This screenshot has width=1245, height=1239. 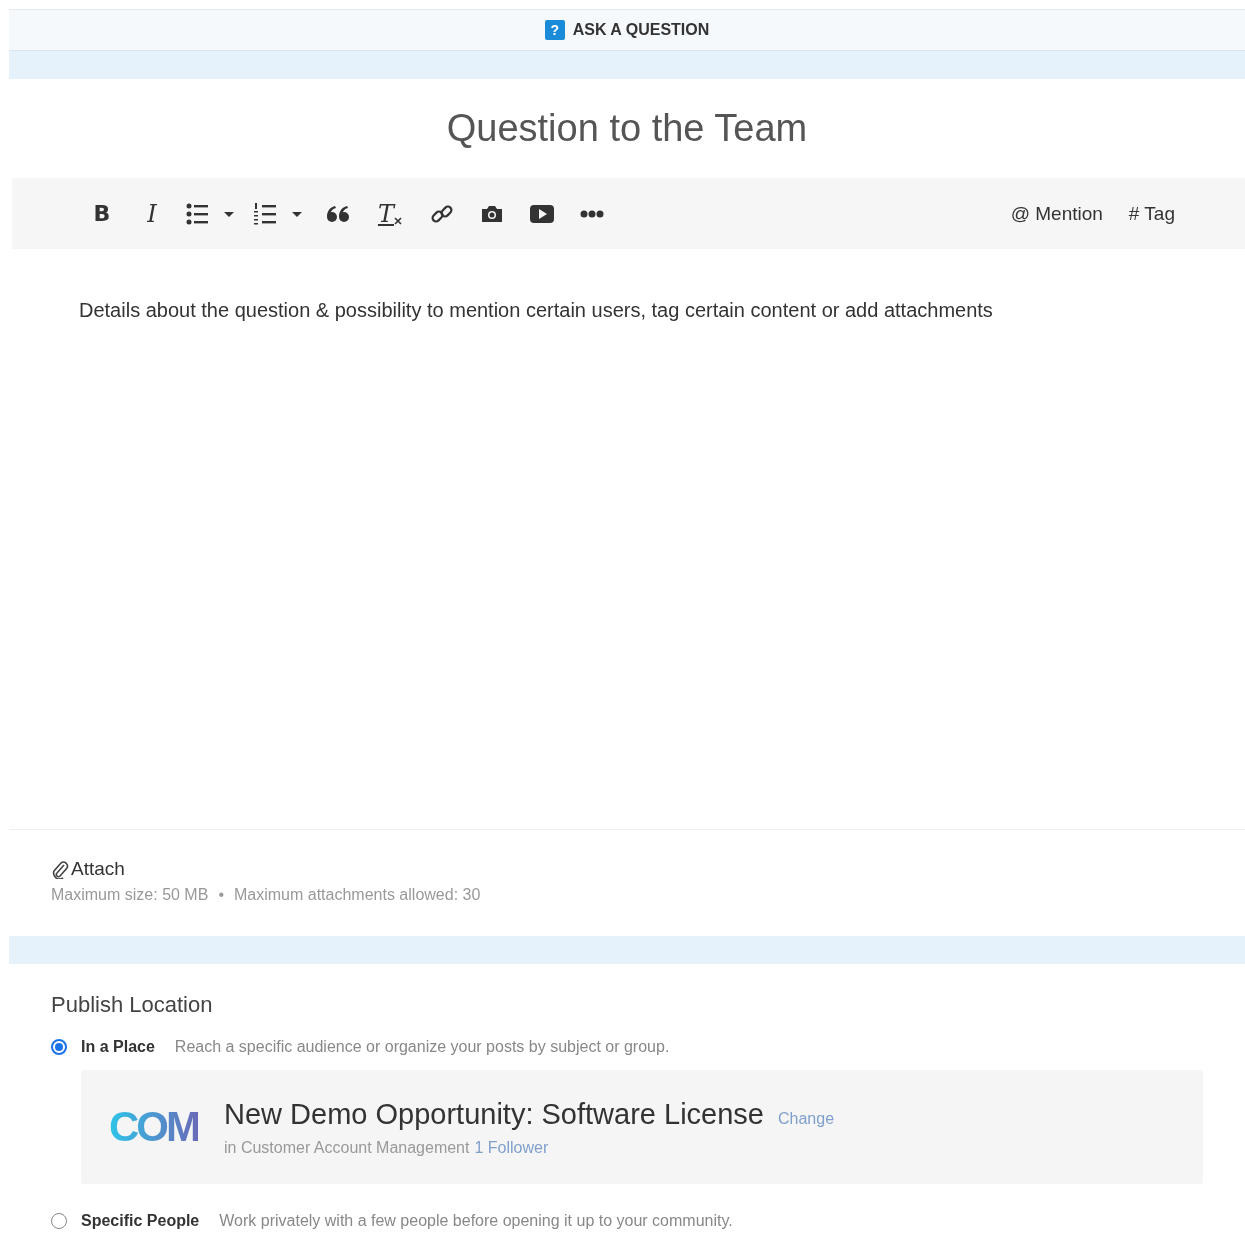 What do you see at coordinates (641, 30) in the screenshot?
I see `page-header-title: ASK A QUESTION` at bounding box center [641, 30].